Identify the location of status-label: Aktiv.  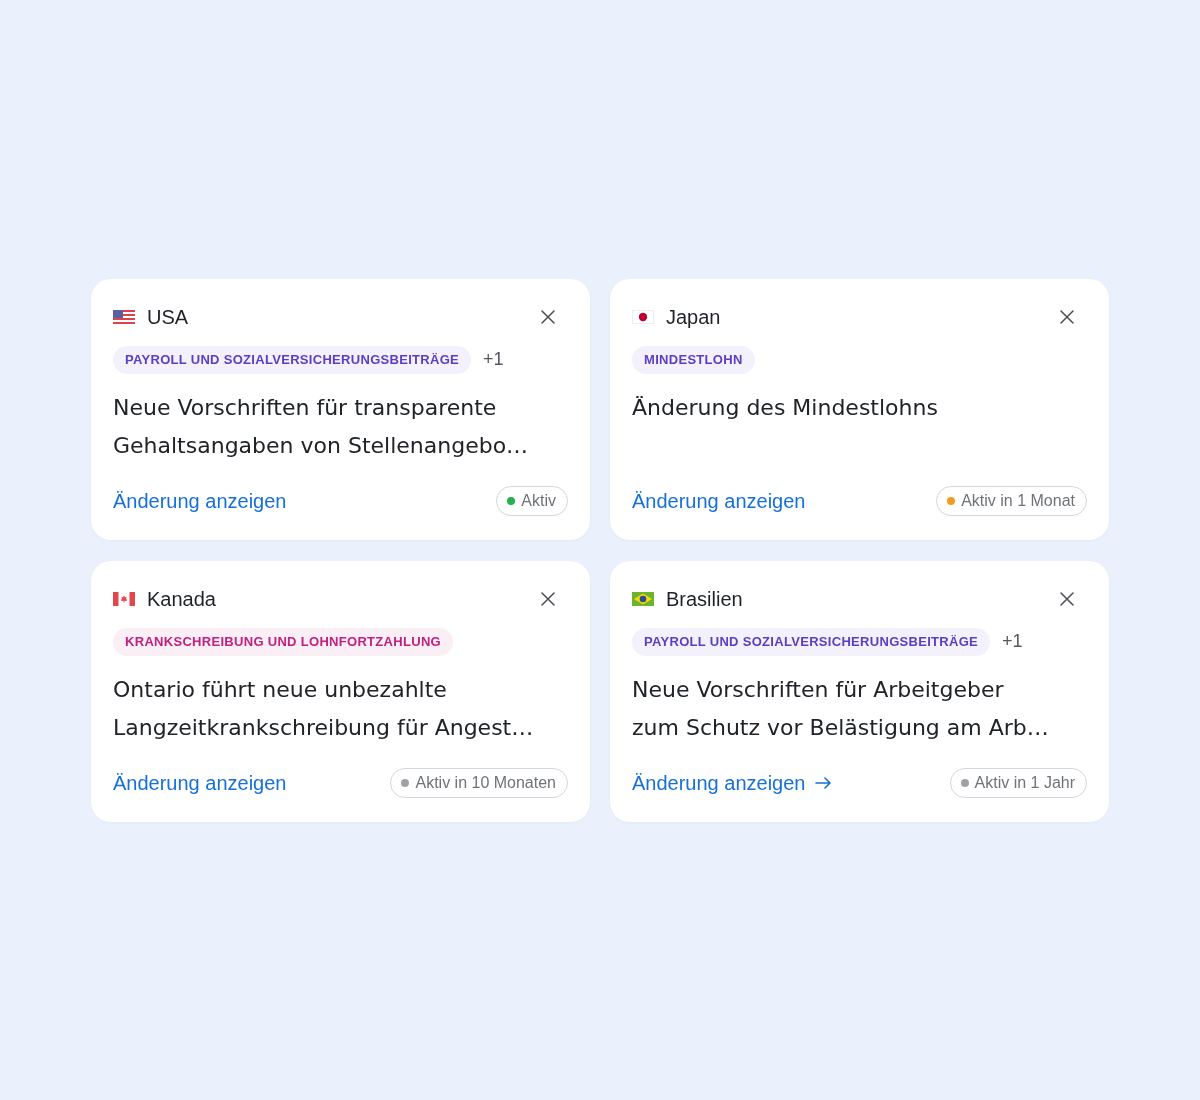
(538, 500).